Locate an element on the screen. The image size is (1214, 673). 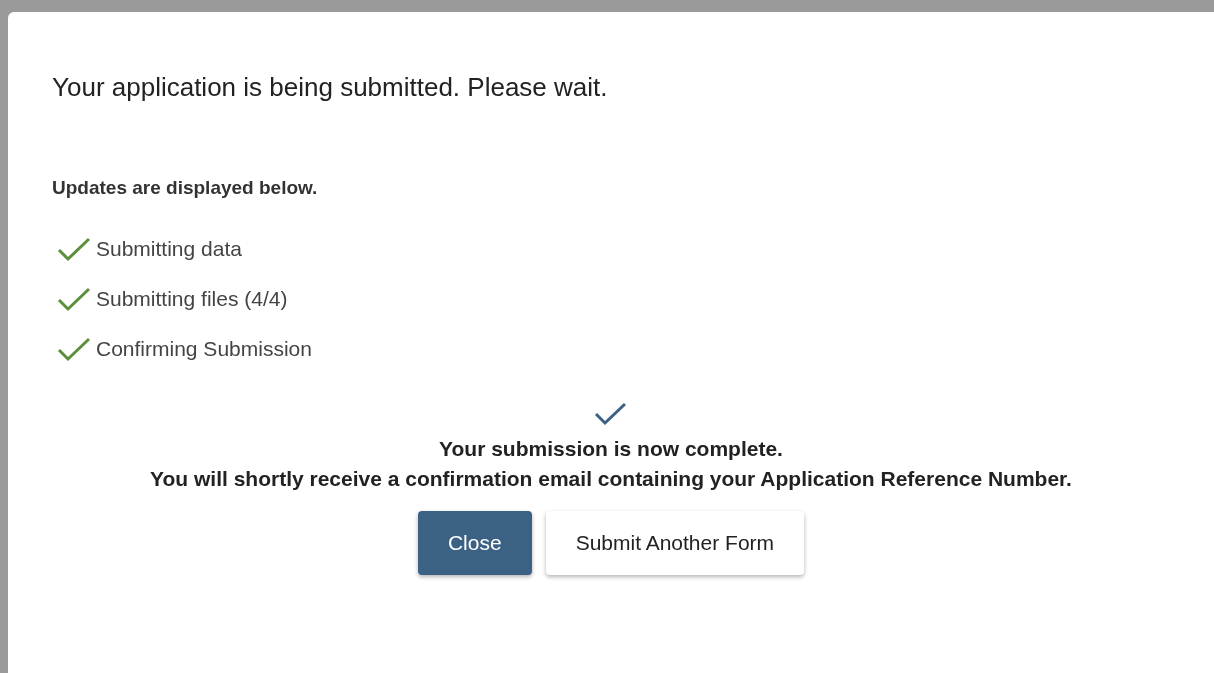
step-label: Submitting files (4/4) is located at coordinates (192, 299).